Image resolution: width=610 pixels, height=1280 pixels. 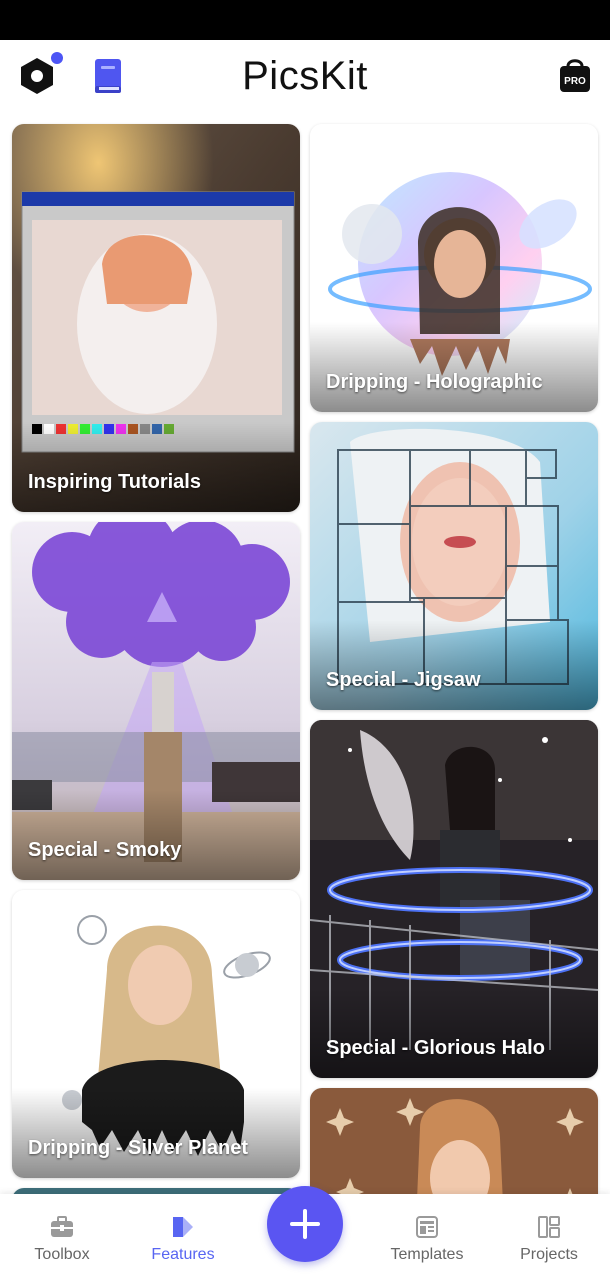 What do you see at coordinates (549, 1254) in the screenshot?
I see `nav-label: Projects` at bounding box center [549, 1254].